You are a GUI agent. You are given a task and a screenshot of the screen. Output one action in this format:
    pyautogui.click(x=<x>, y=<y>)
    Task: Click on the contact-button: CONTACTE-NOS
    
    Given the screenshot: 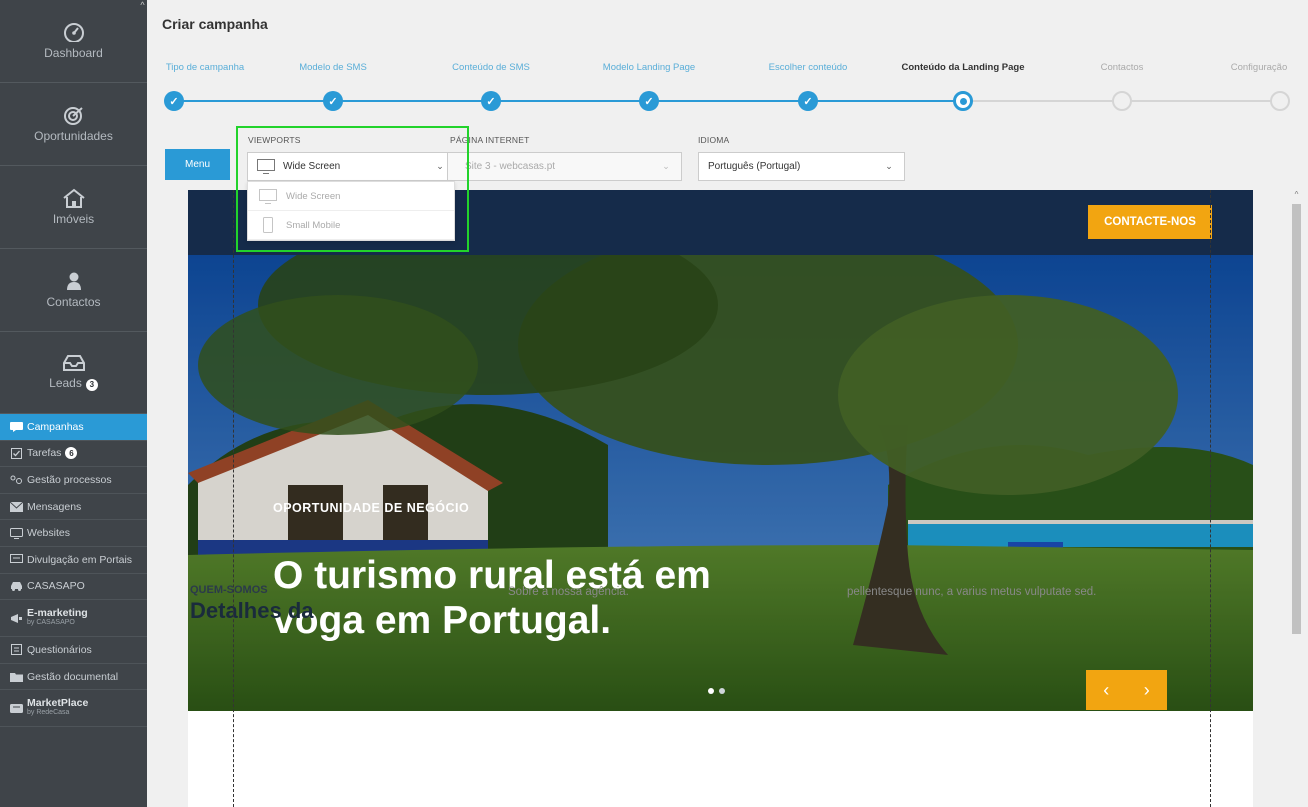 What is the action you would take?
    pyautogui.click(x=1150, y=222)
    